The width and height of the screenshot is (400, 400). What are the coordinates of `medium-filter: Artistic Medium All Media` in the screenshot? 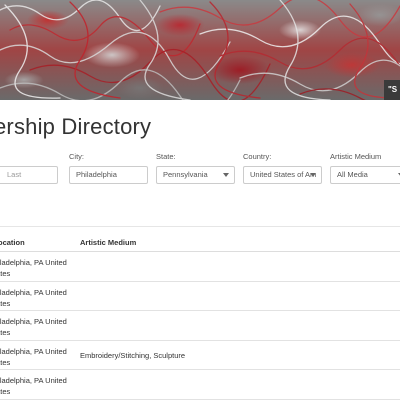 It's located at (365, 168).